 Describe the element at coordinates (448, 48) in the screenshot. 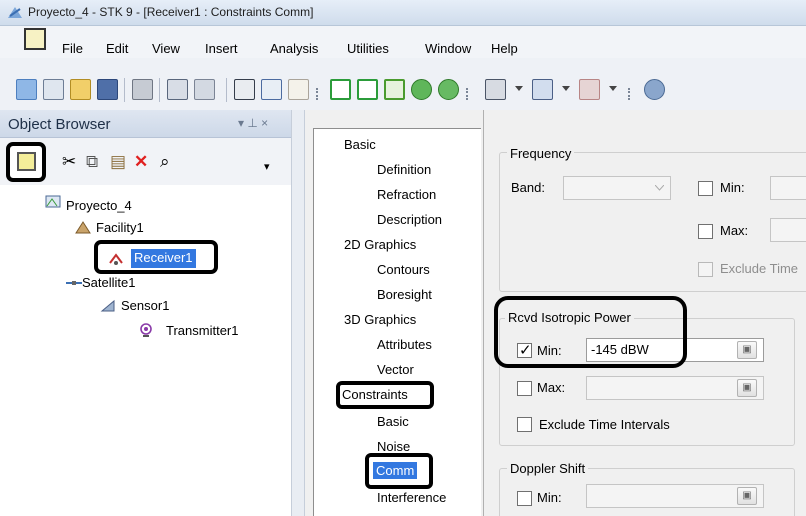

I see `menu-window: Window` at that location.